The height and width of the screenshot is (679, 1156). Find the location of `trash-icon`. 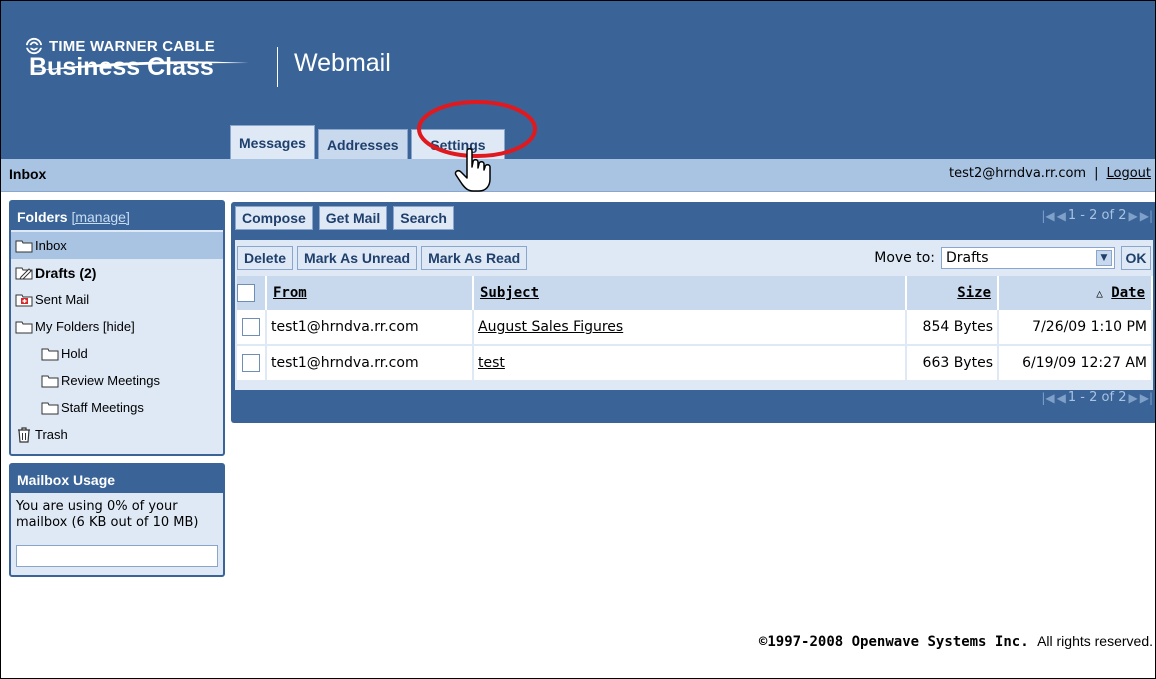

trash-icon is located at coordinates (24, 434).